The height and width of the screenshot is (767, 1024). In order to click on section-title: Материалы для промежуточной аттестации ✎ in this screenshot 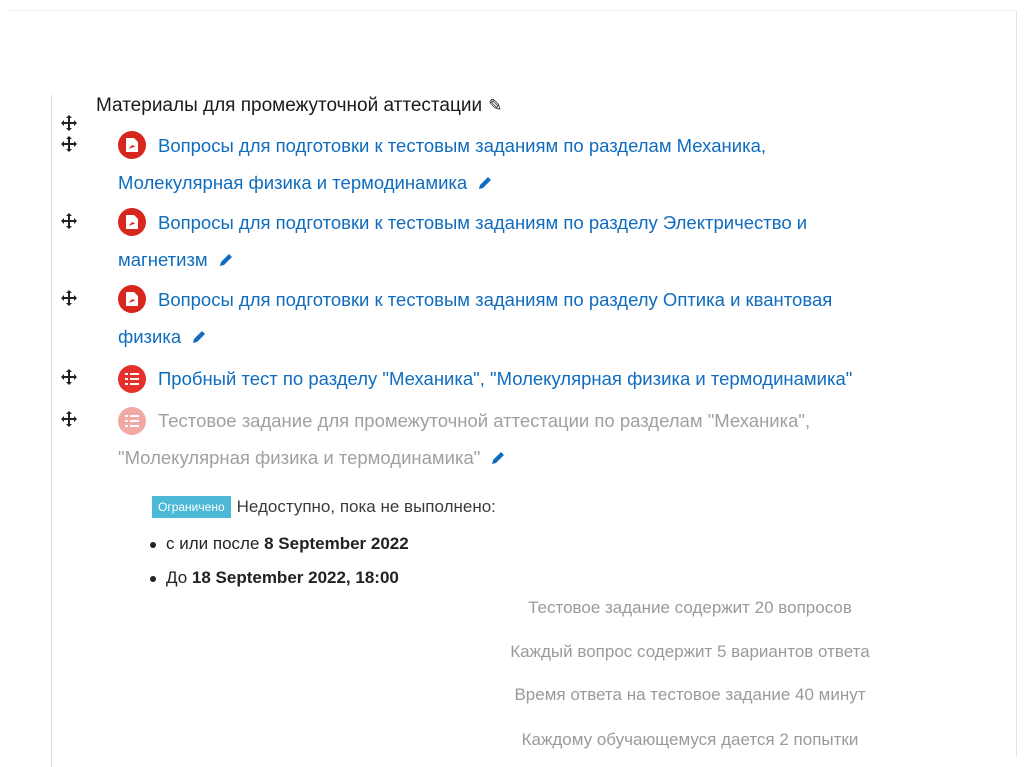, I will do `click(299, 106)`.